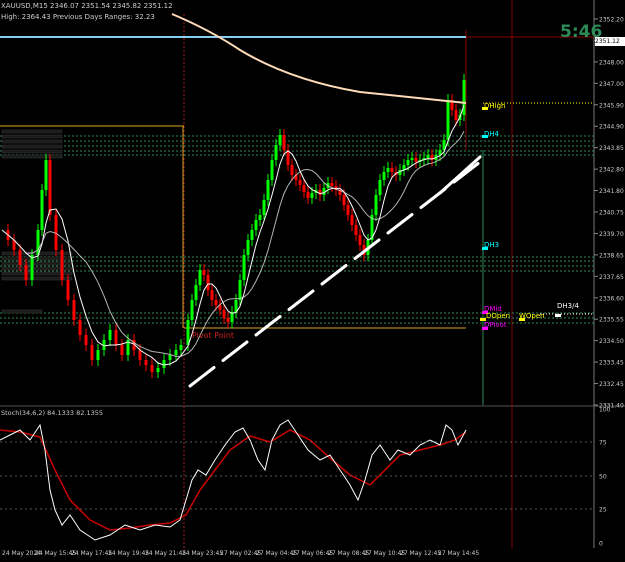  I want to click on label-dh4: DH4, so click(492, 134).